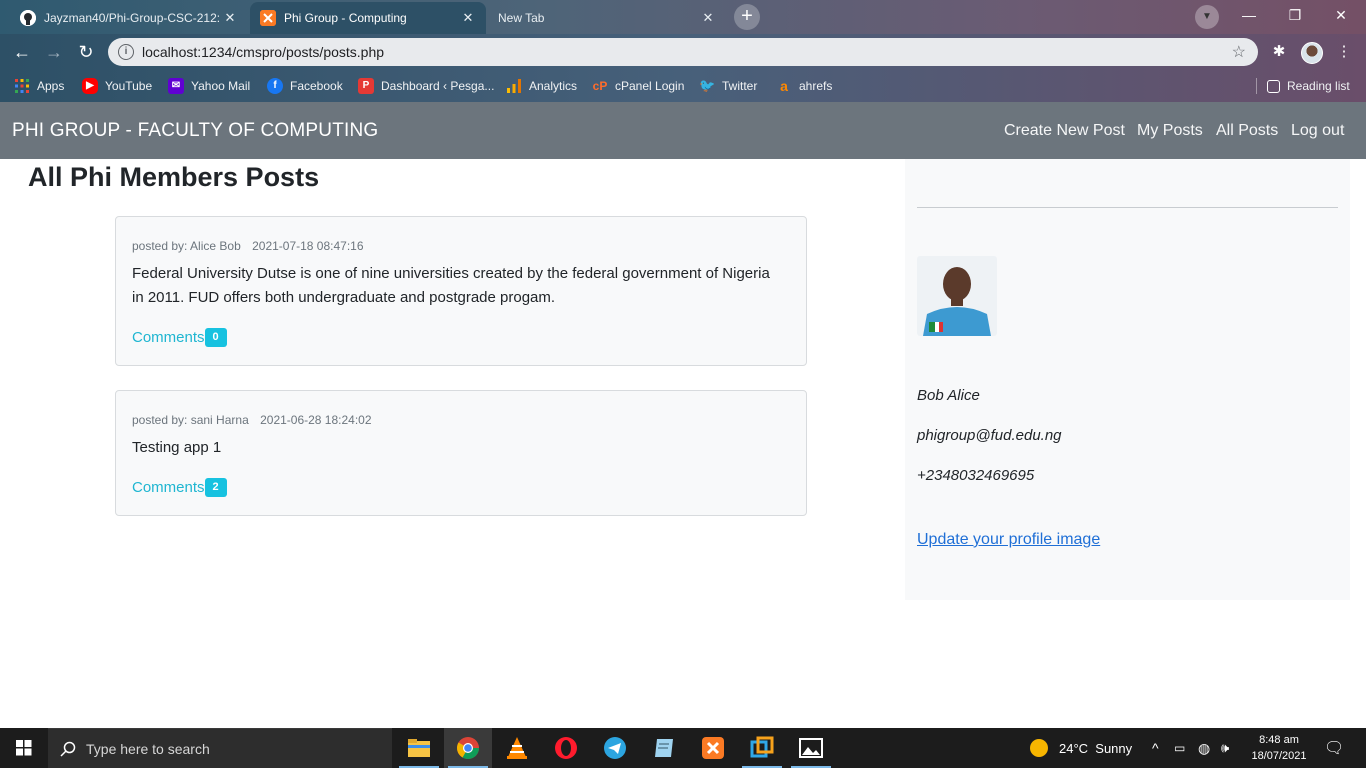 This screenshot has height=768, width=1366. Describe the element at coordinates (215, 337) in the screenshot. I see `comments-count-badge: 0` at that location.